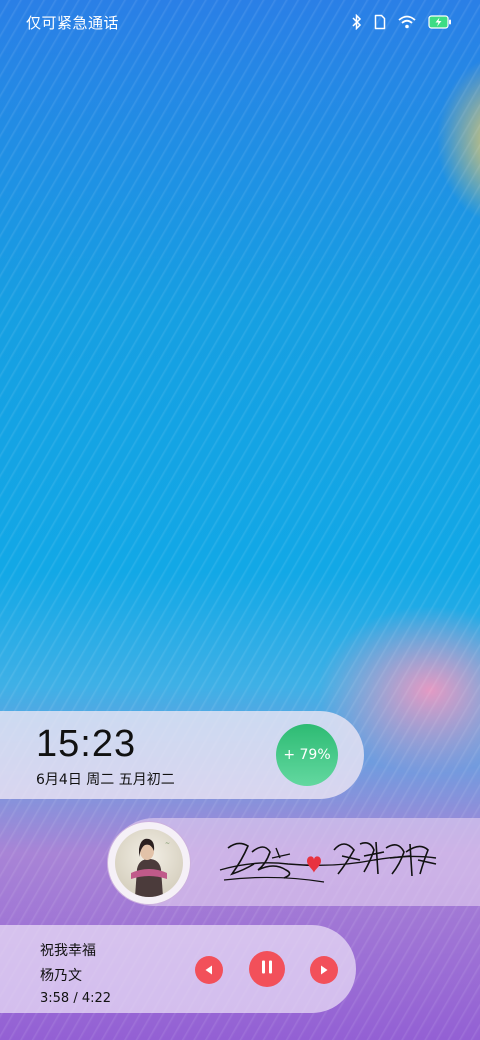  I want to click on battery-charging-icon, so click(440, 22).